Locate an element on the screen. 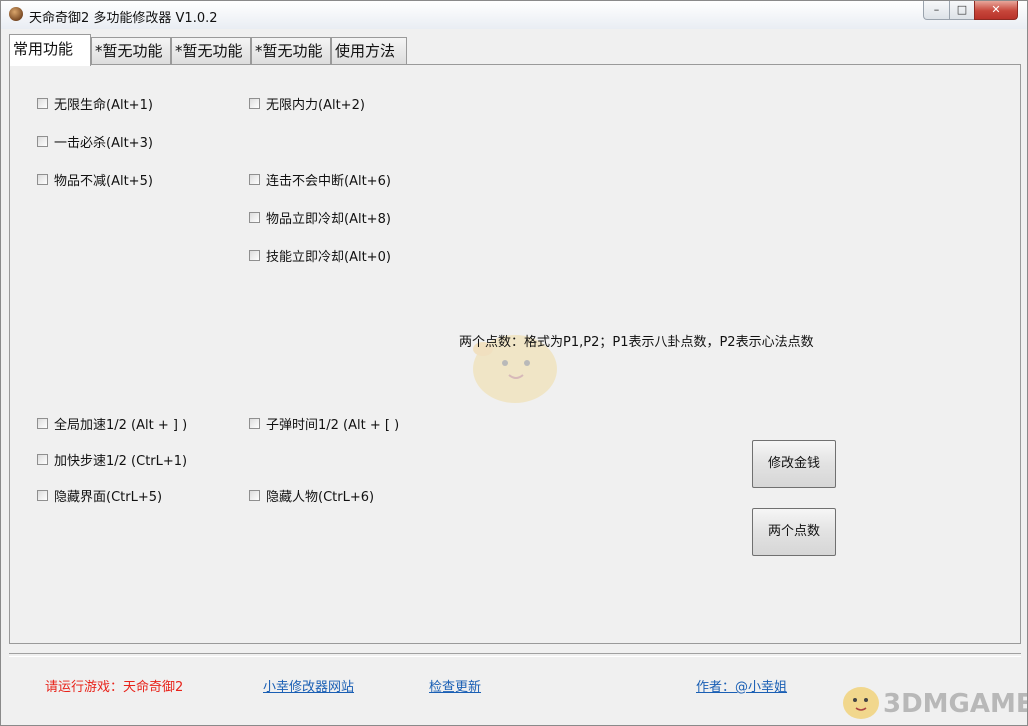 This screenshot has height=726, width=1028. title-bar: 天命奇御2 多功能修改器 V1.0.2 – □ ✕ is located at coordinates (514, 15).